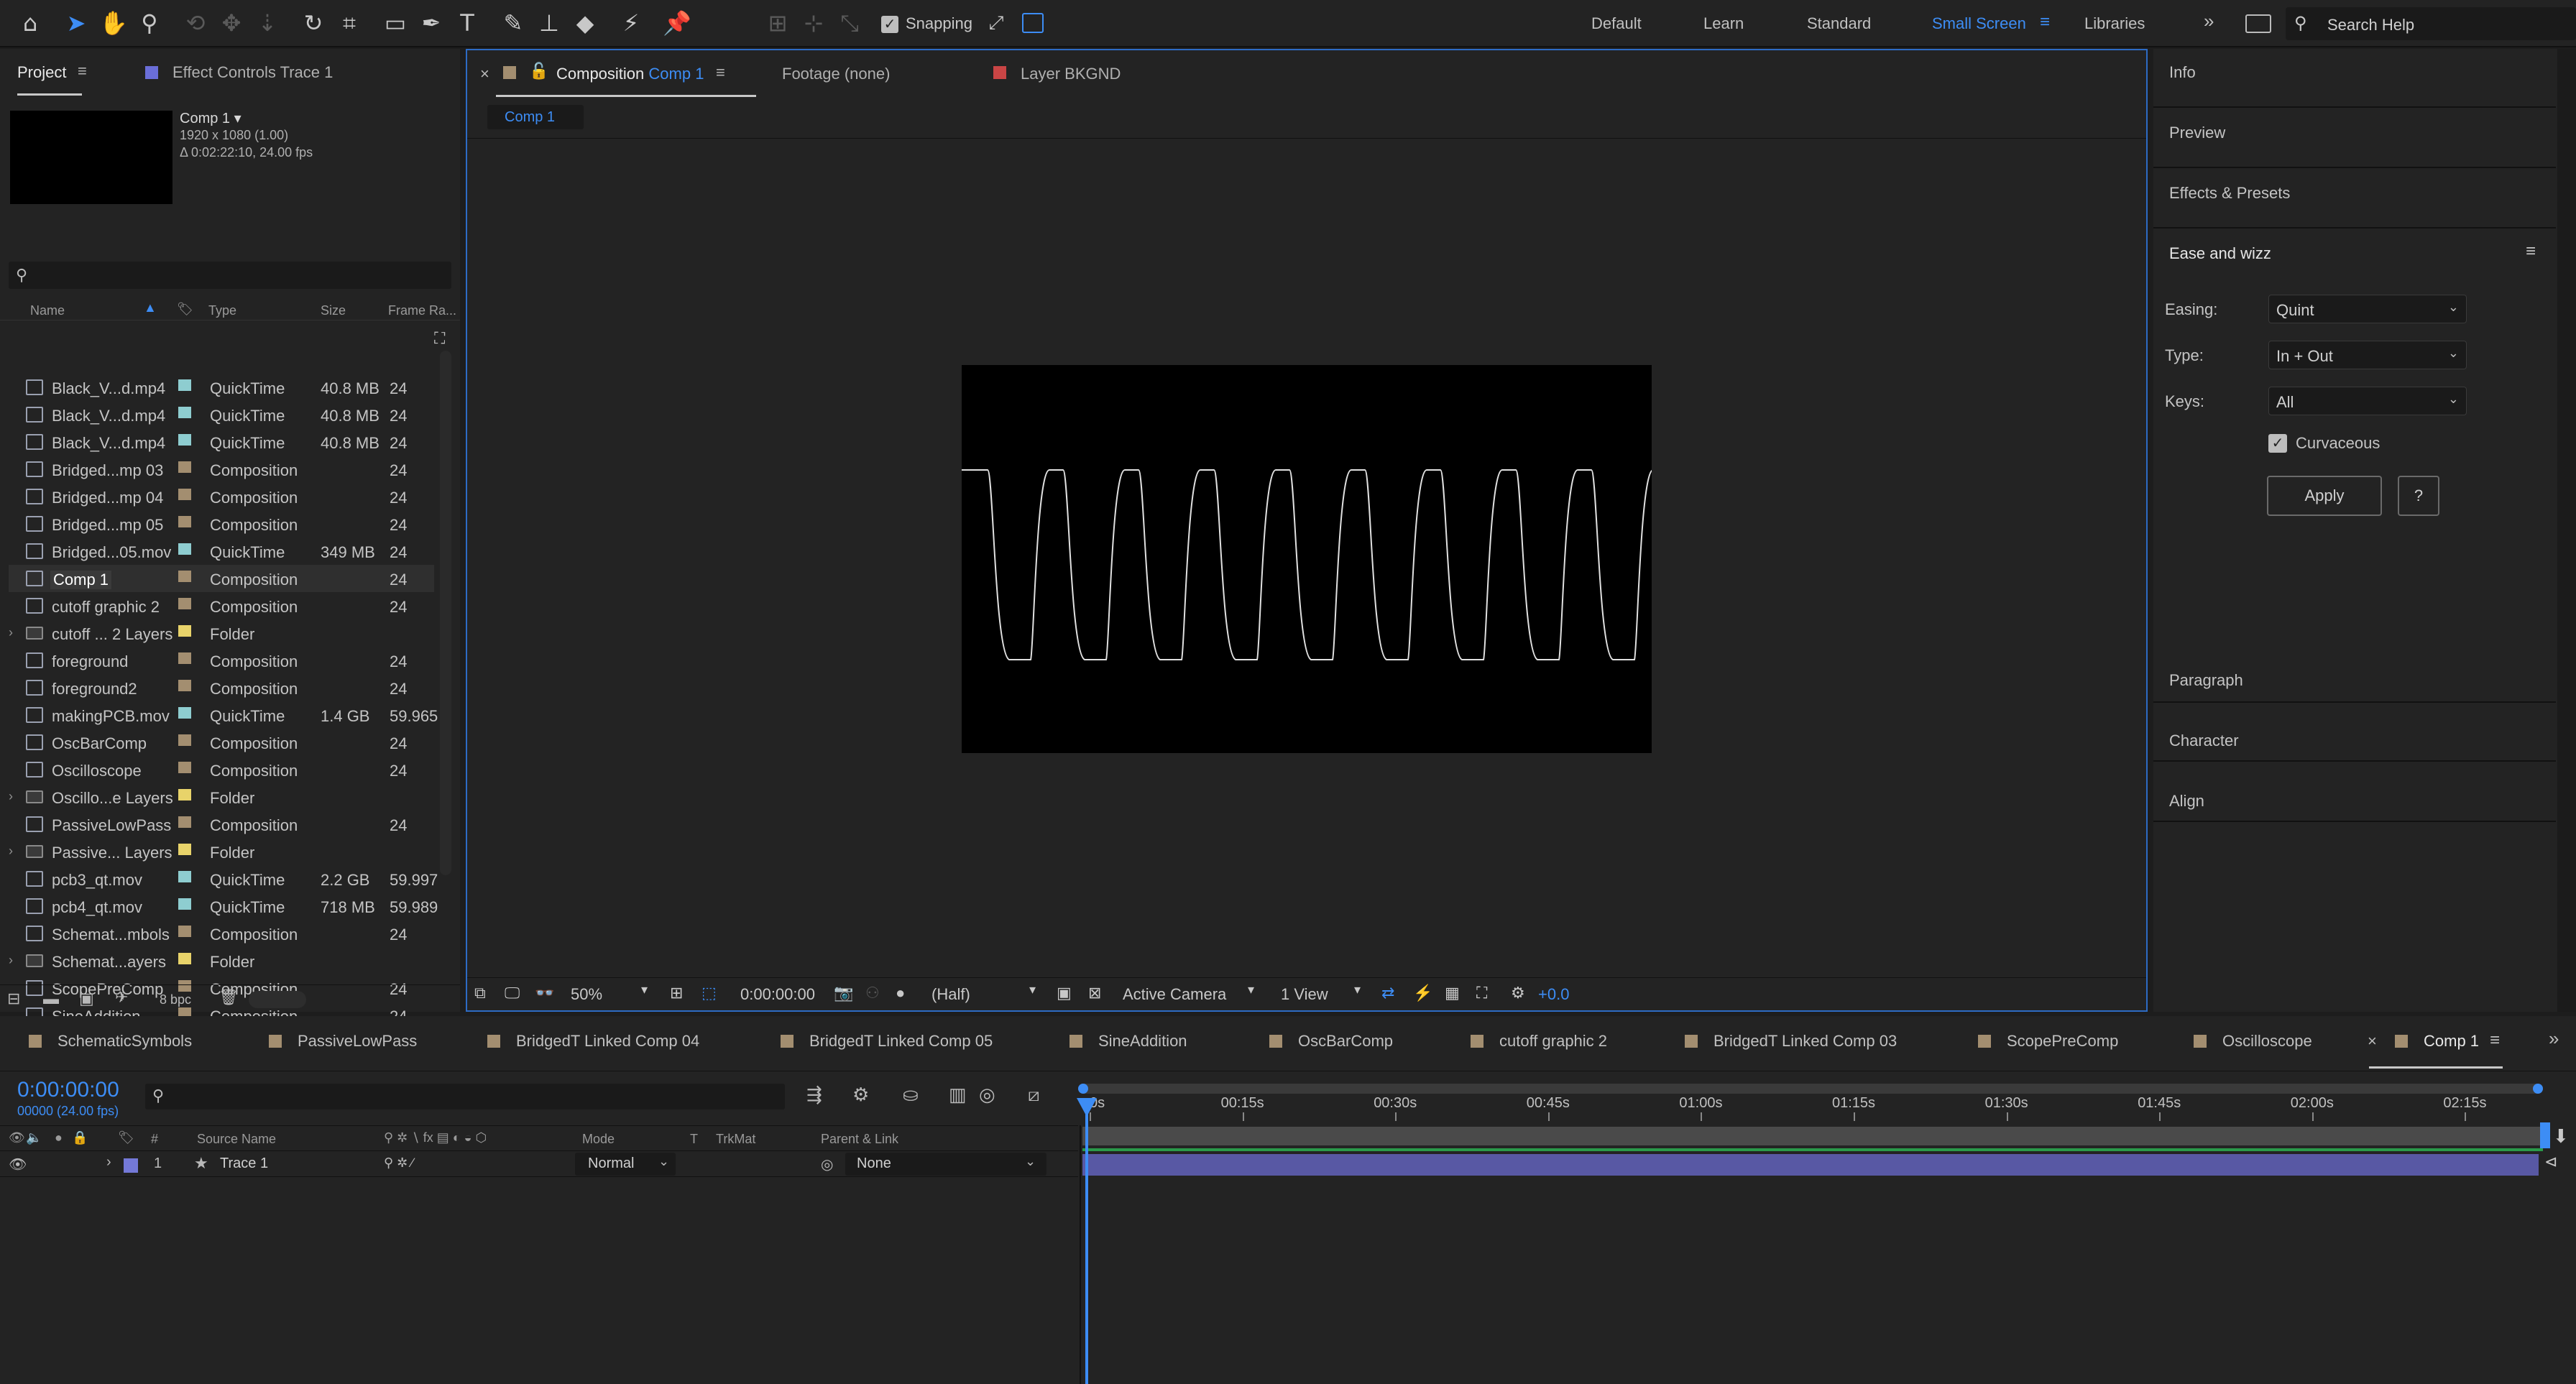  Describe the element at coordinates (195, 23) in the screenshot. I see `orbit-camera-icon: ⟲` at that location.